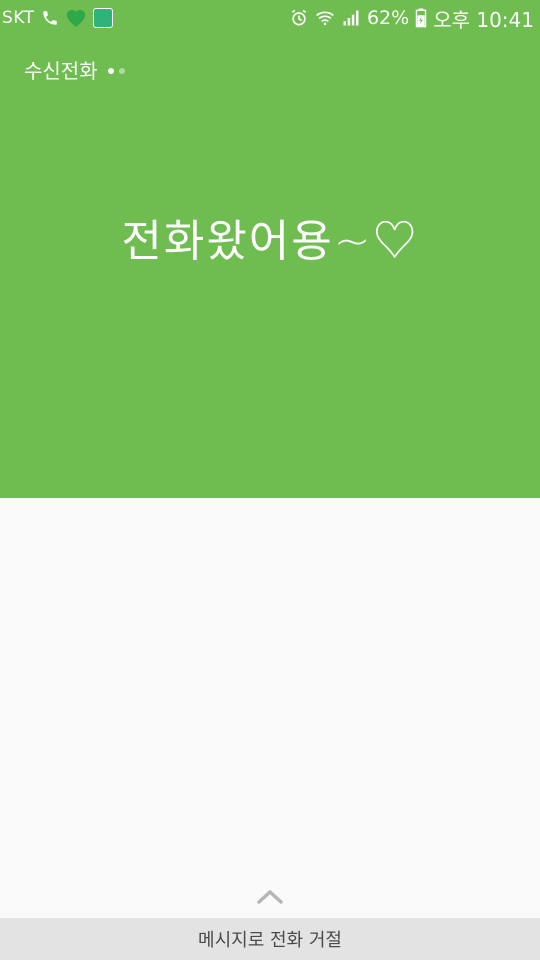 The height and width of the screenshot is (960, 540). What do you see at coordinates (325, 18) in the screenshot?
I see `wifi-icon` at bounding box center [325, 18].